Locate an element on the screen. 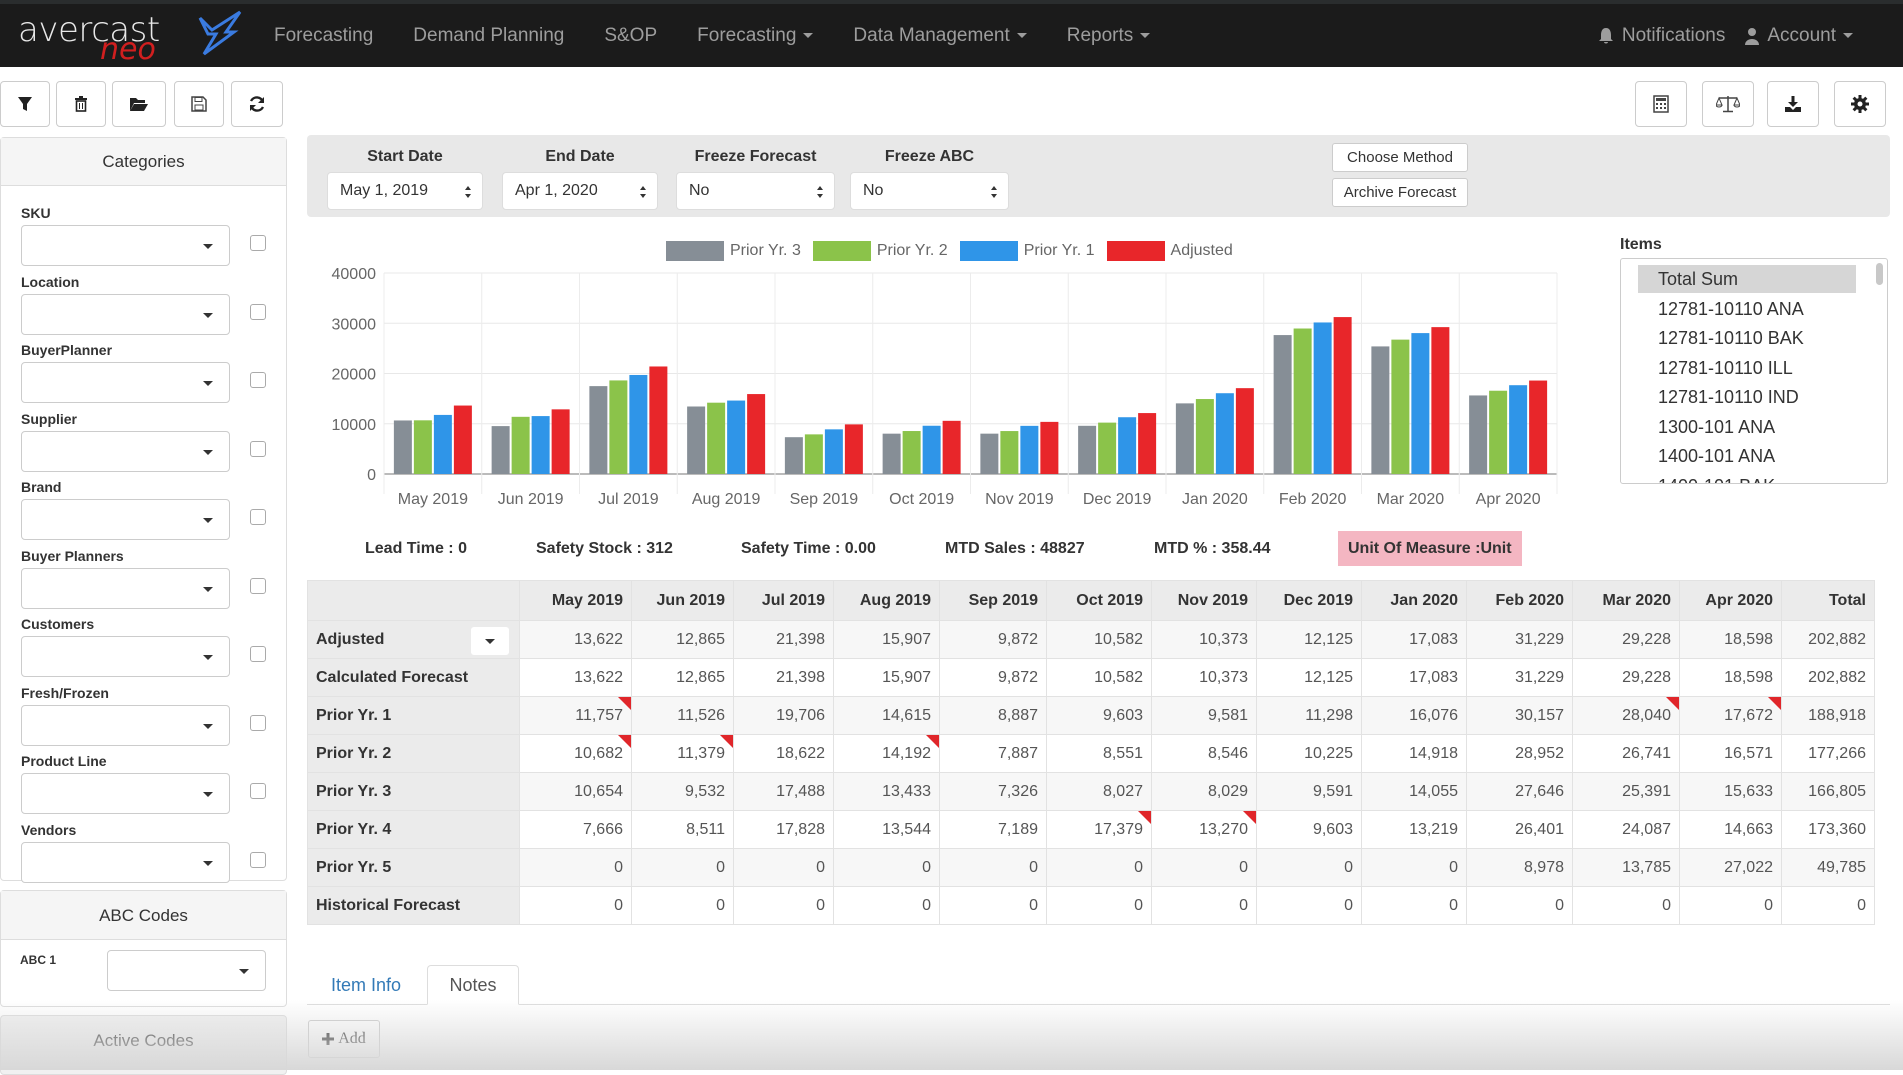  table-cell: 9,532 is located at coordinates (682, 791).